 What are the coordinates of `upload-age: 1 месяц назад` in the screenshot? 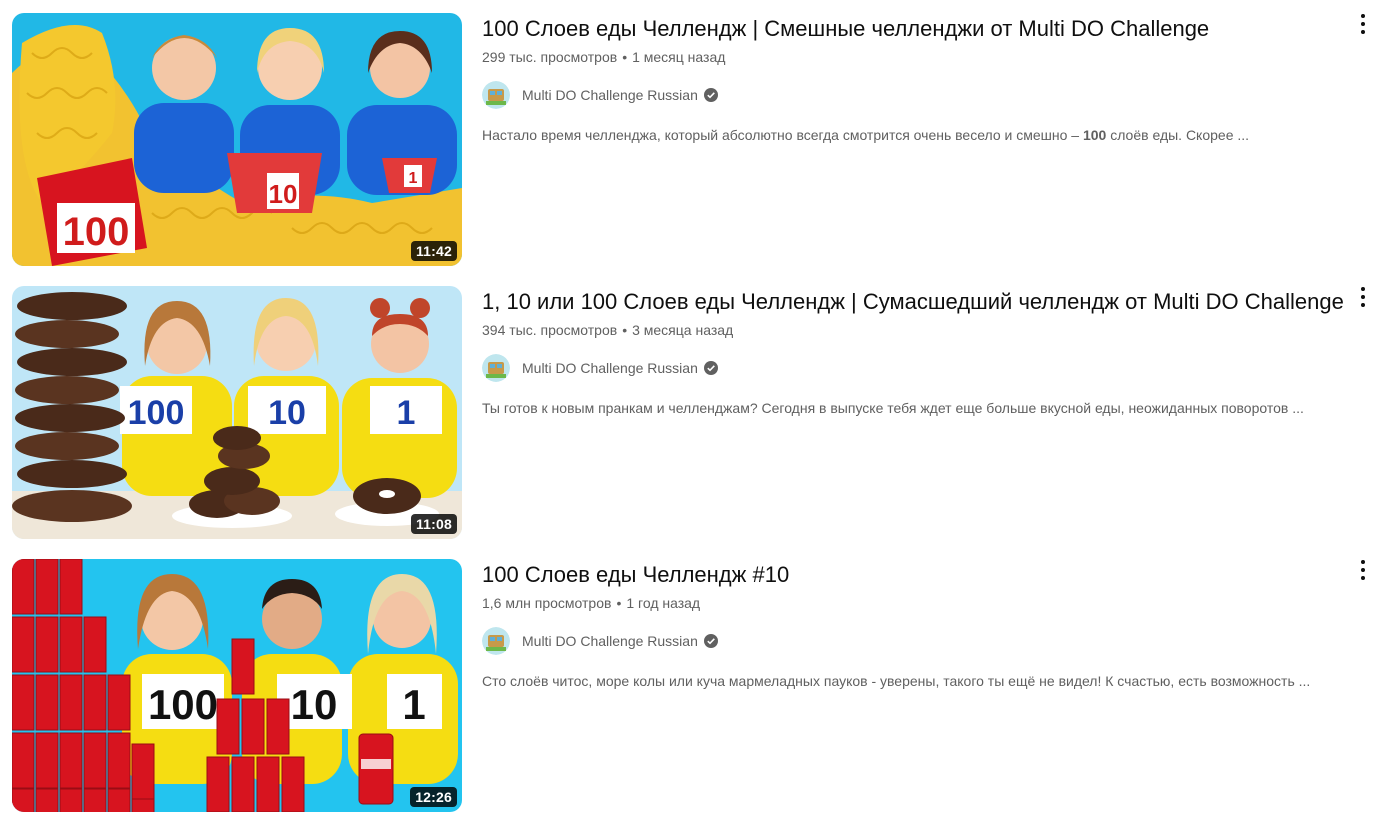 It's located at (679, 57).